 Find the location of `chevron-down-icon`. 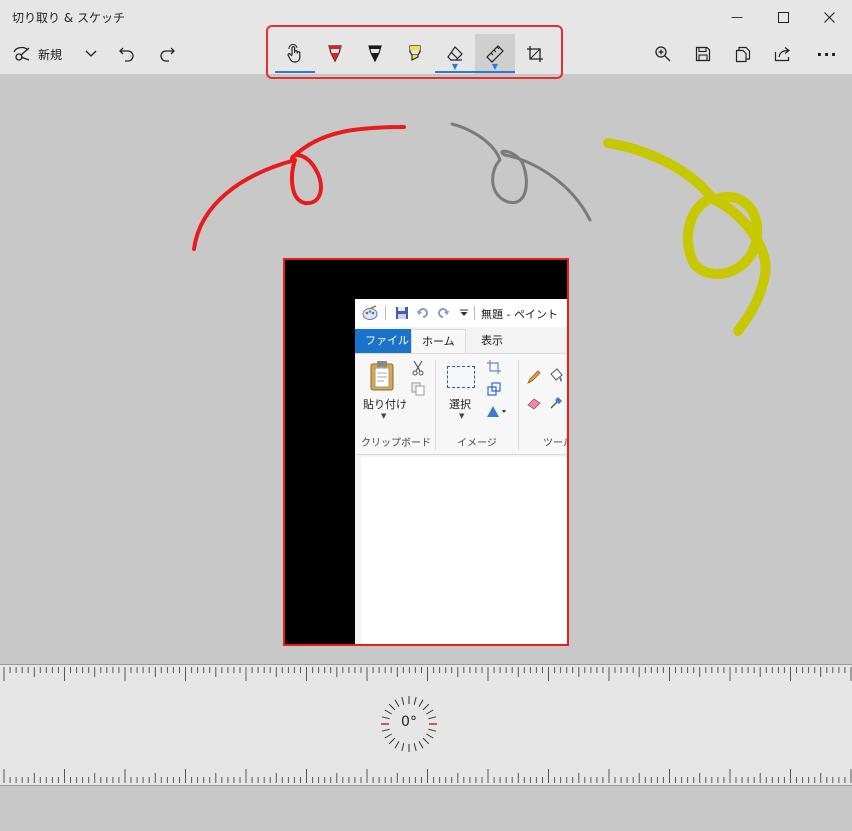

chevron-down-icon is located at coordinates (91, 53).